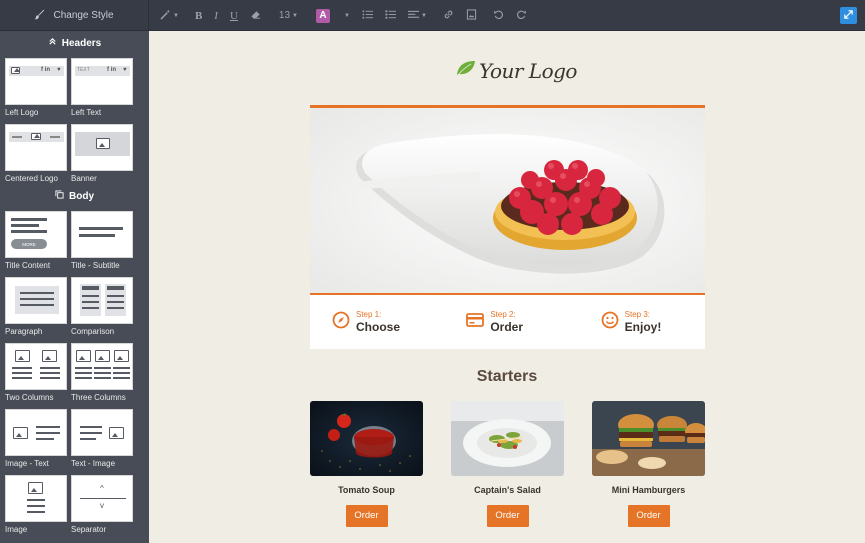 The image size is (865, 543). I want to click on undo-button, so click(498, 16).